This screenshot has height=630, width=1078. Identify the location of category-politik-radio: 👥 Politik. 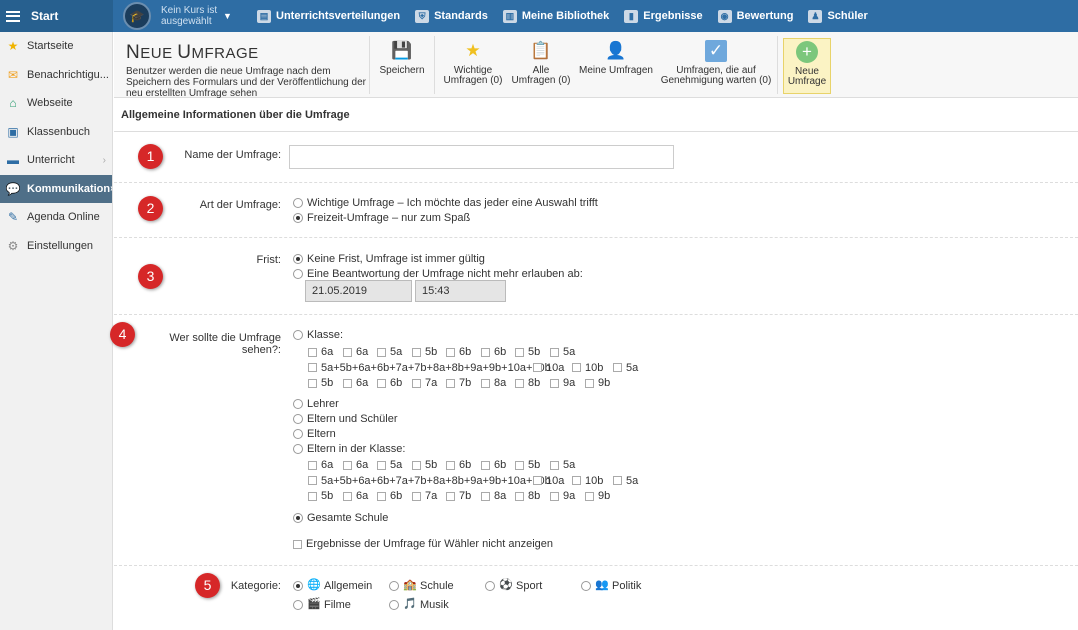
(611, 586).